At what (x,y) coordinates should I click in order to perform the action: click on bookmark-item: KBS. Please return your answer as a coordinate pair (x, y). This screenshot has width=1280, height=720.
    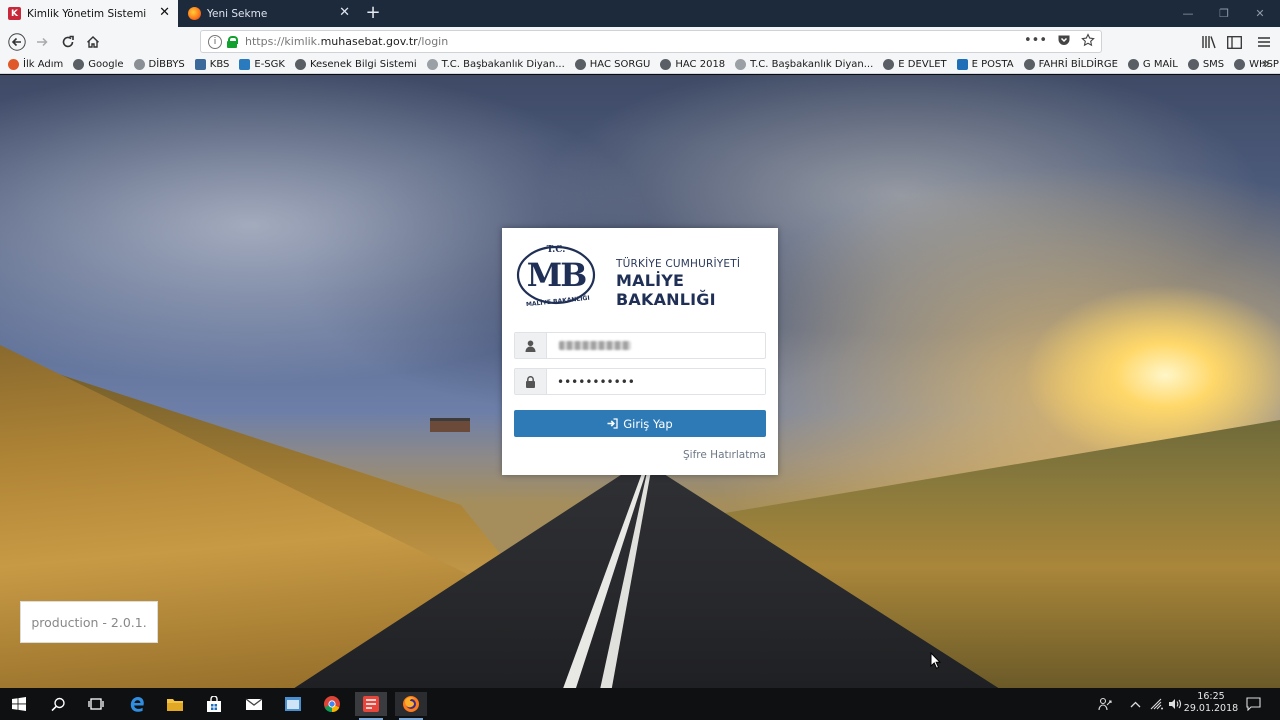
    Looking at the image, I should click on (211, 64).